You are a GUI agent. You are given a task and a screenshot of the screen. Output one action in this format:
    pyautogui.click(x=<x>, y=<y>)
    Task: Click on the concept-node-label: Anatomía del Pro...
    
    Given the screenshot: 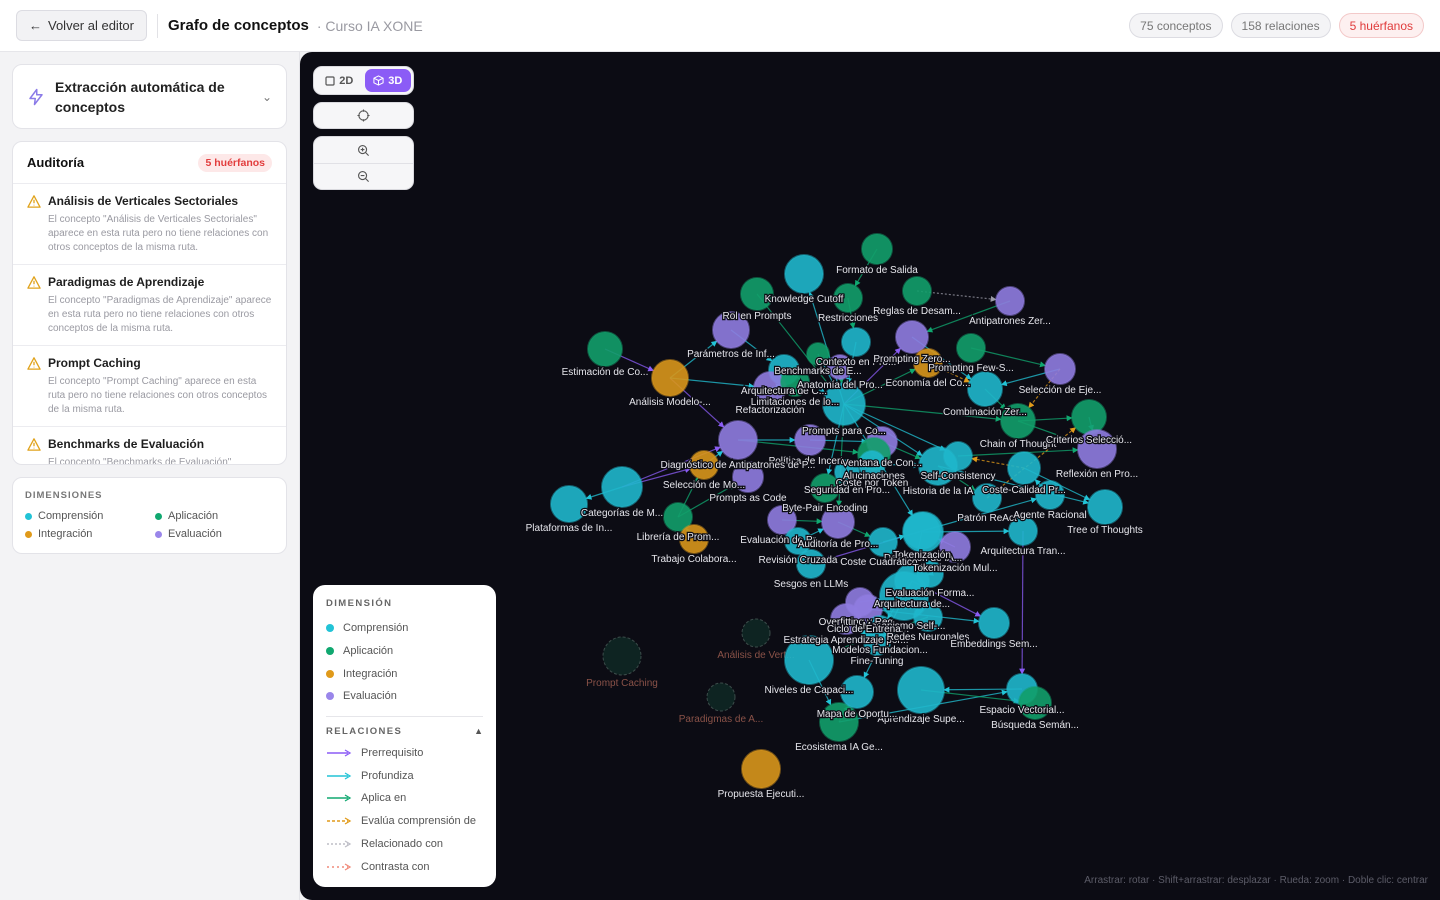 What is the action you would take?
    pyautogui.click(x=840, y=385)
    